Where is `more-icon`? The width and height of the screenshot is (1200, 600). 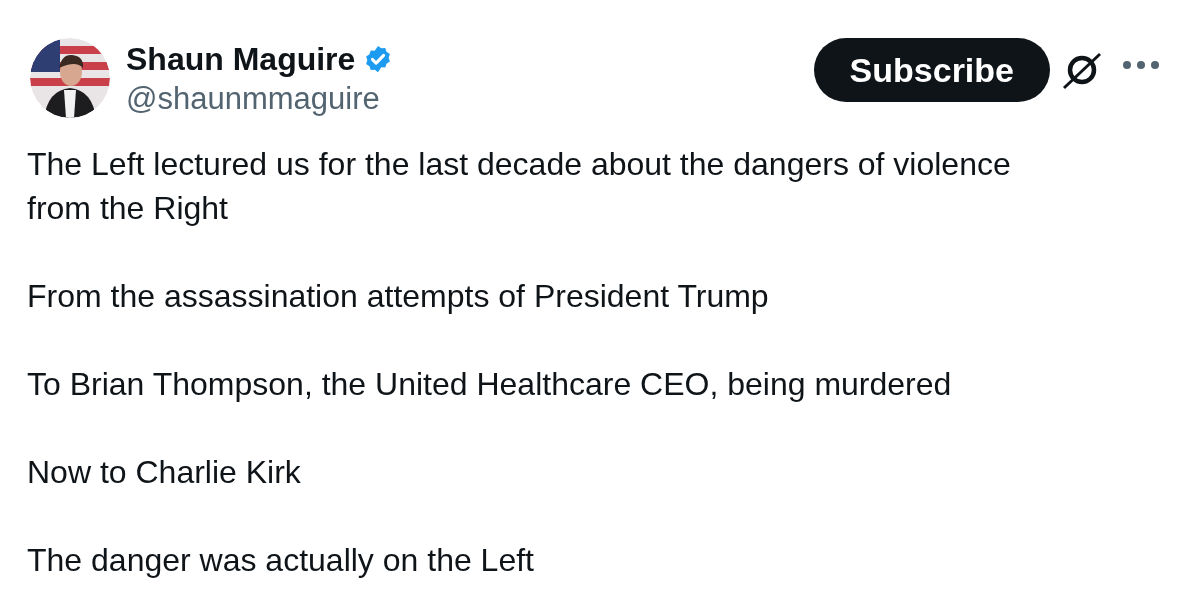 more-icon is located at coordinates (1141, 65).